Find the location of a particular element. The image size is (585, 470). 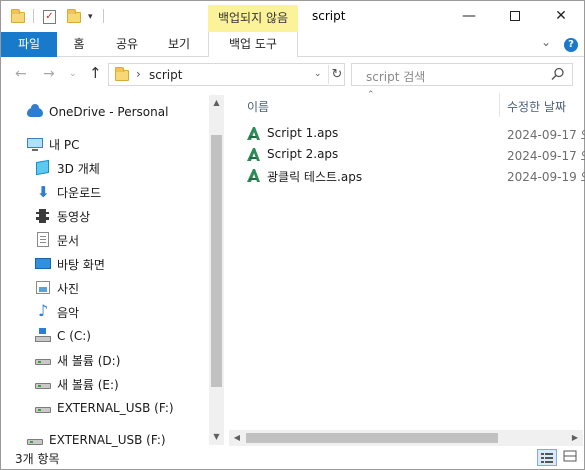

maximize-button is located at coordinates (515, 16).